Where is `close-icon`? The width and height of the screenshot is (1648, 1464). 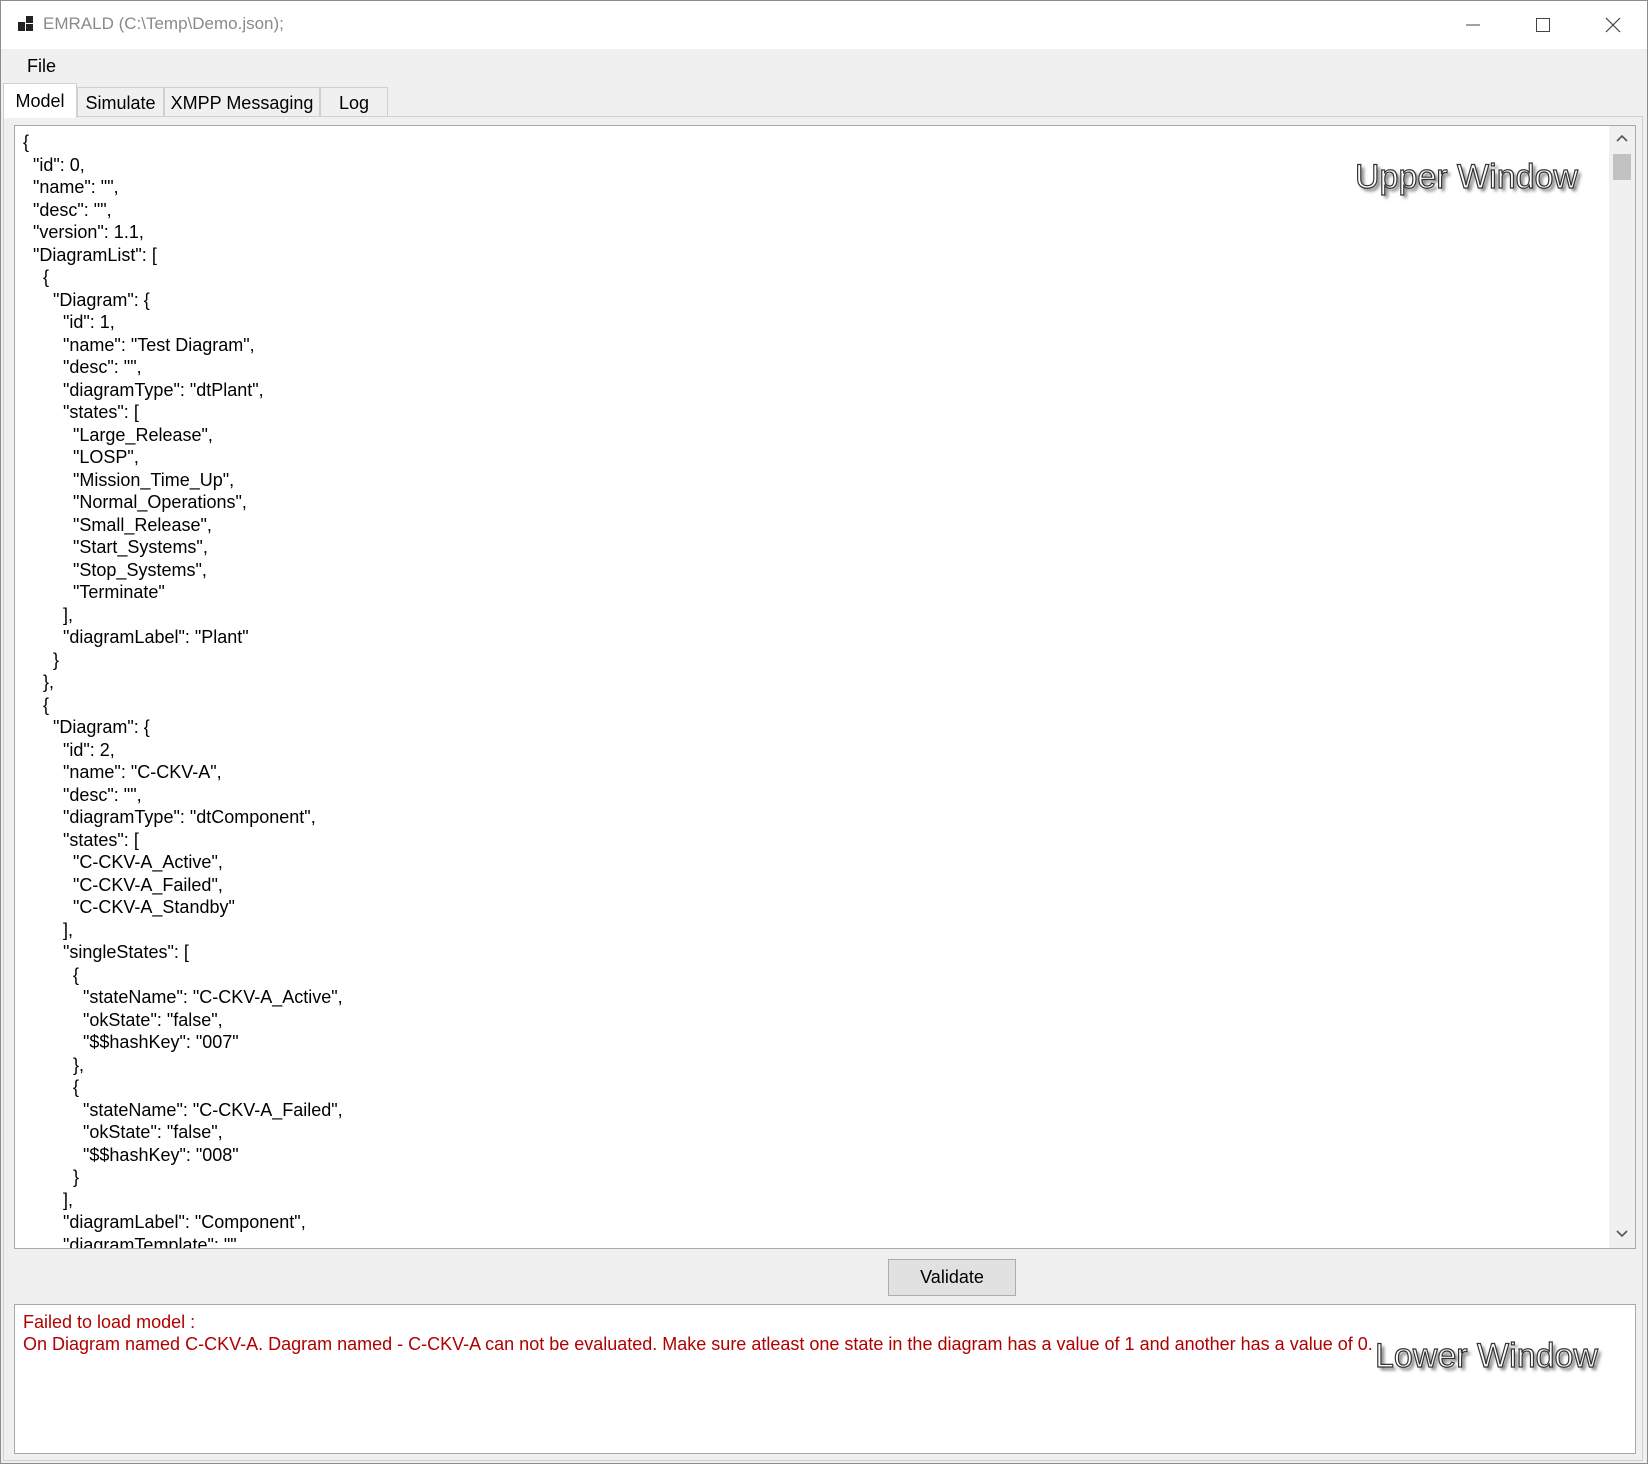 close-icon is located at coordinates (1613, 25).